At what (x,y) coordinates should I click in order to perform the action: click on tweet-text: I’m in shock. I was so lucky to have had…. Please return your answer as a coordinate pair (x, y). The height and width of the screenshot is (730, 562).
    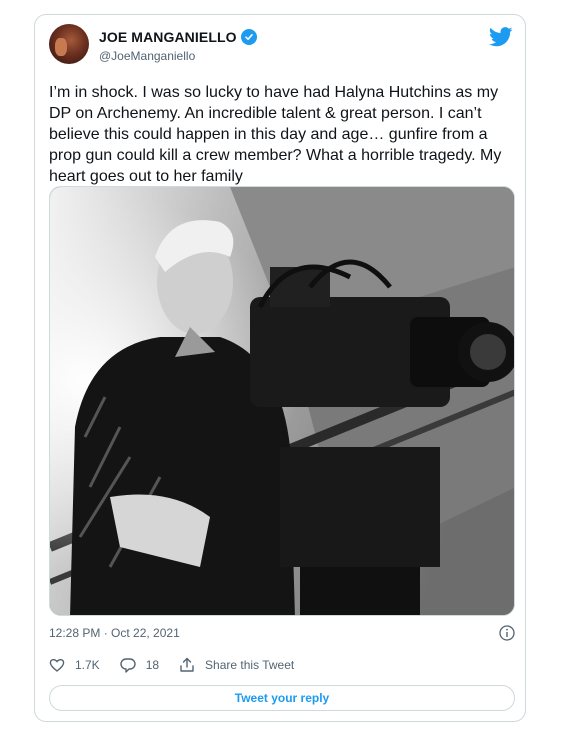
    Looking at the image, I should click on (275, 134).